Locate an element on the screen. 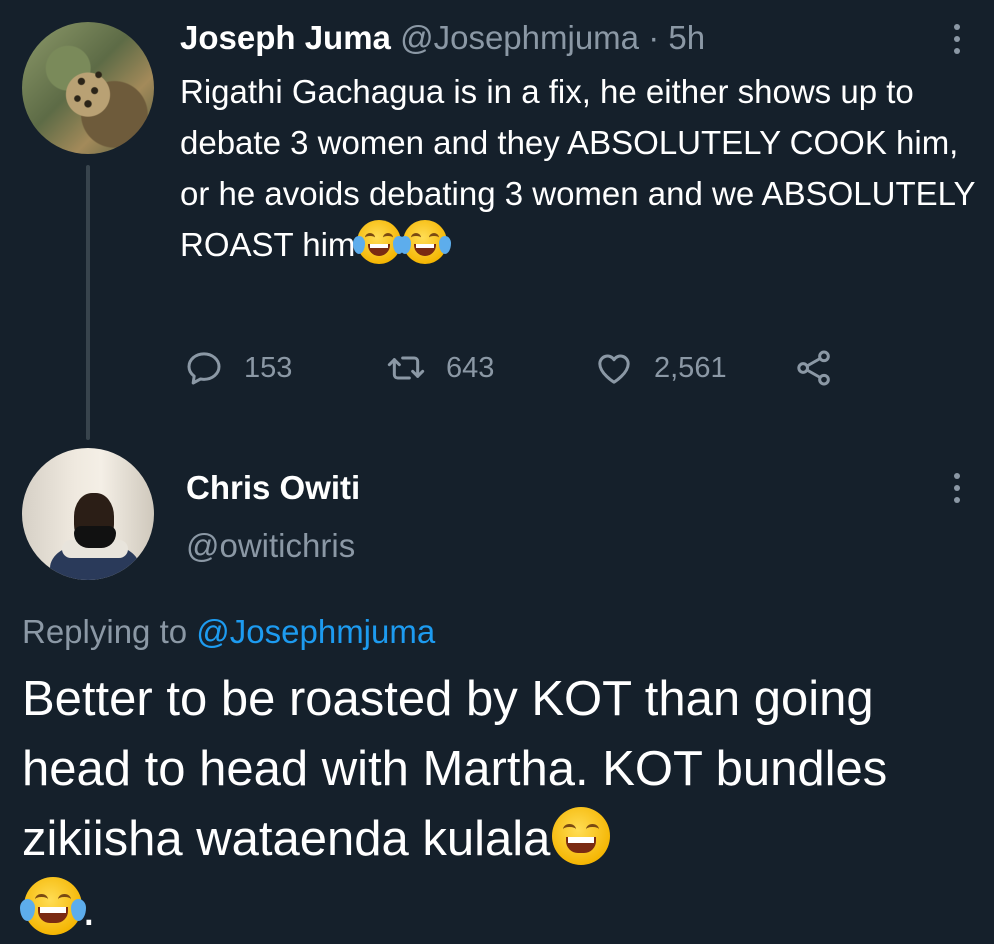  replying-to-prefix: Replying to is located at coordinates (105, 631).